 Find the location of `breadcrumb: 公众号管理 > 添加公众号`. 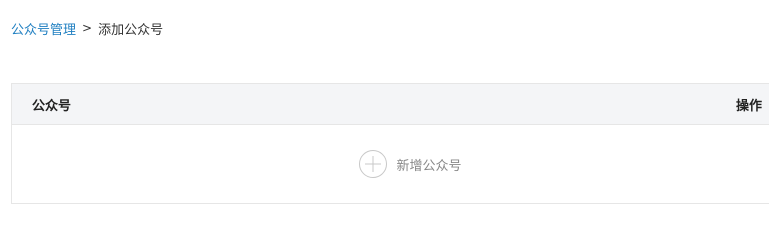

breadcrumb: 公众号管理 > 添加公众号 is located at coordinates (87, 28).